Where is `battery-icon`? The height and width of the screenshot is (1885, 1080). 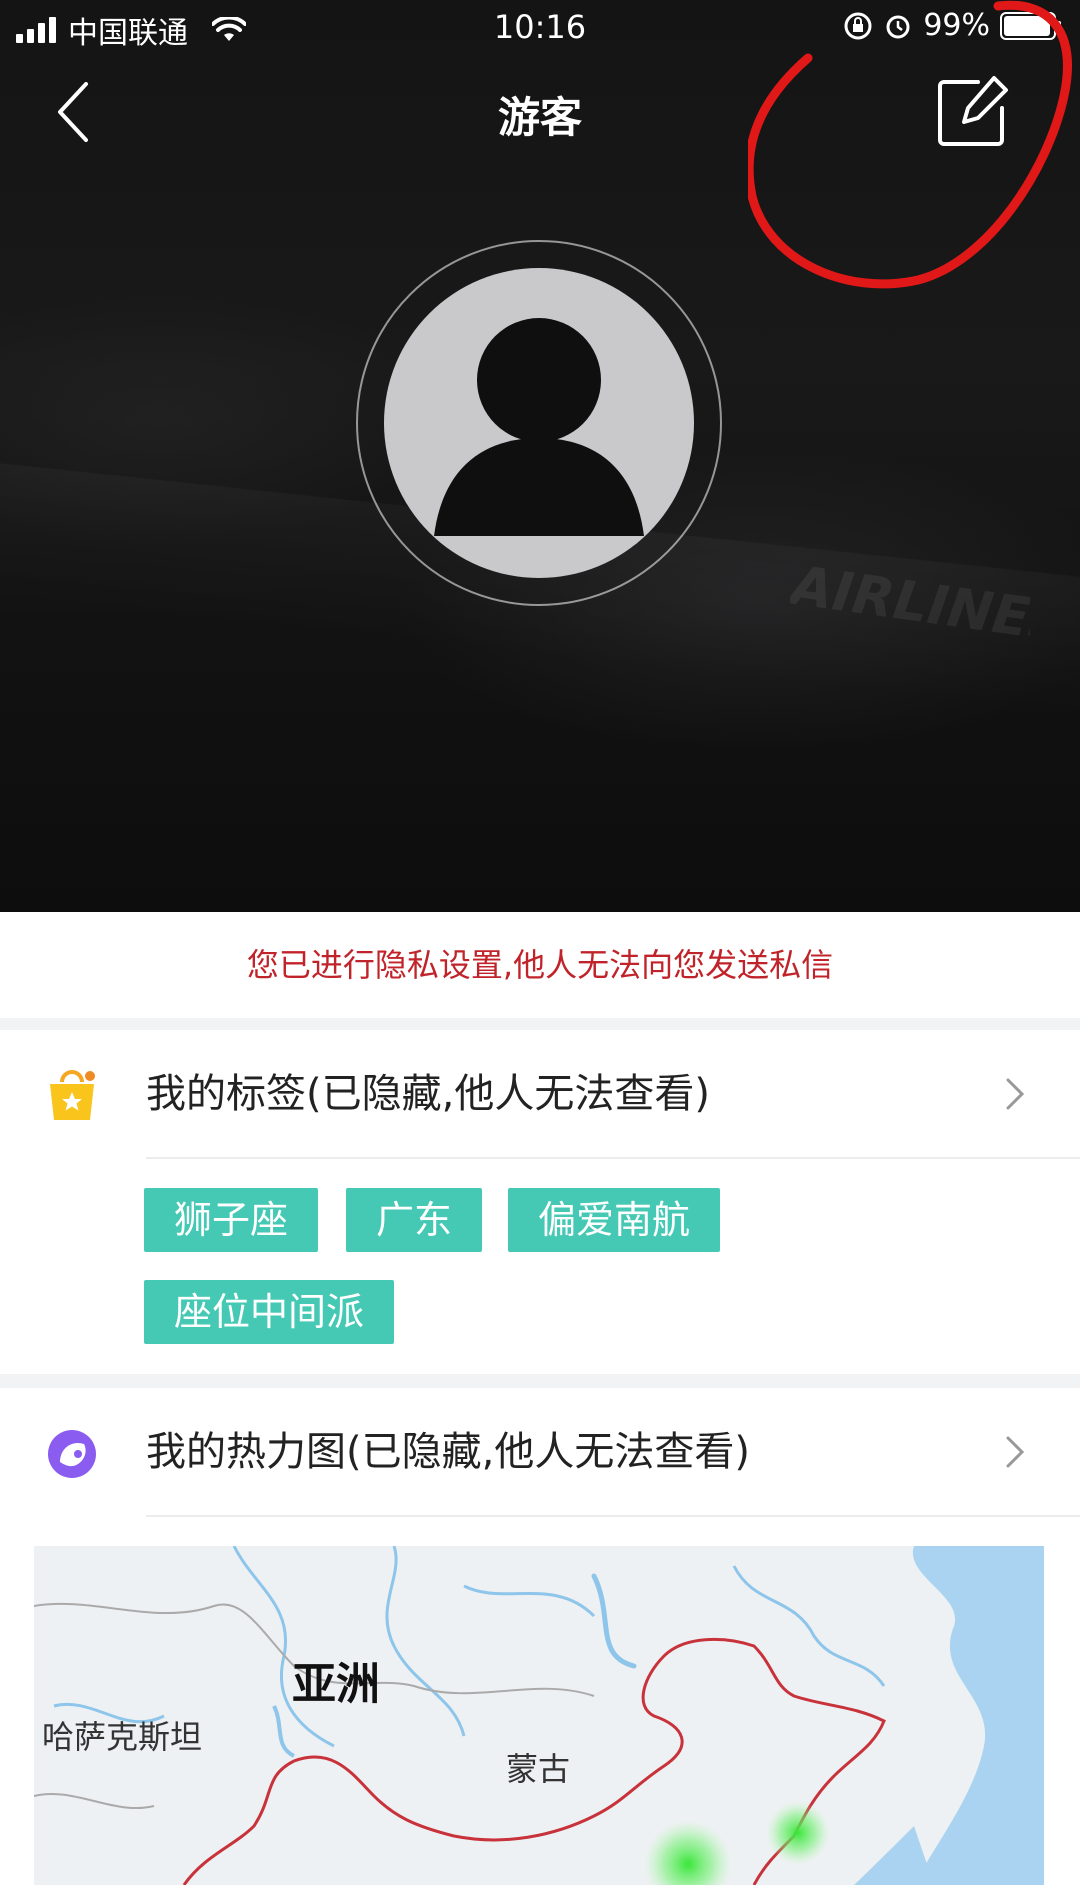 battery-icon is located at coordinates (1030, 25).